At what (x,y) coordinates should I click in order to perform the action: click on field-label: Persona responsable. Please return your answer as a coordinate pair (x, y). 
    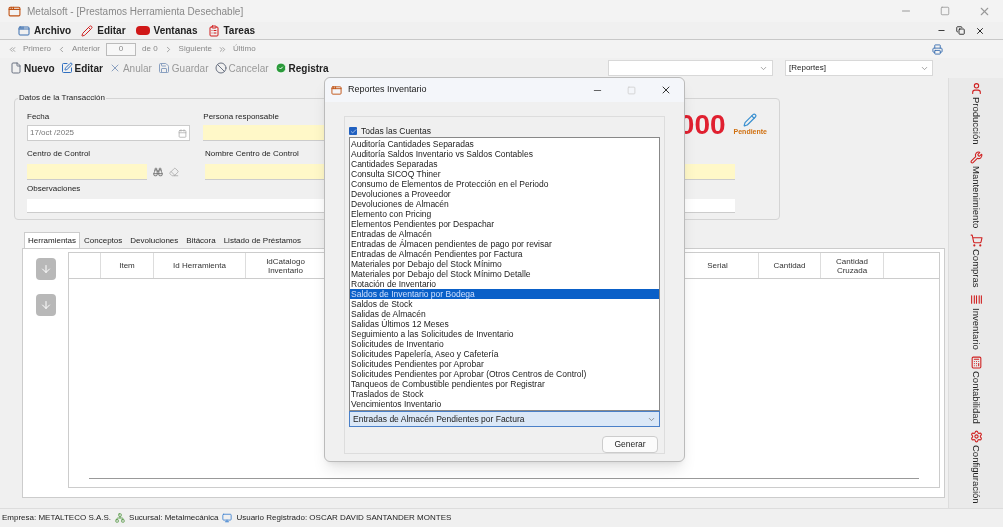
    Looking at the image, I should click on (241, 117).